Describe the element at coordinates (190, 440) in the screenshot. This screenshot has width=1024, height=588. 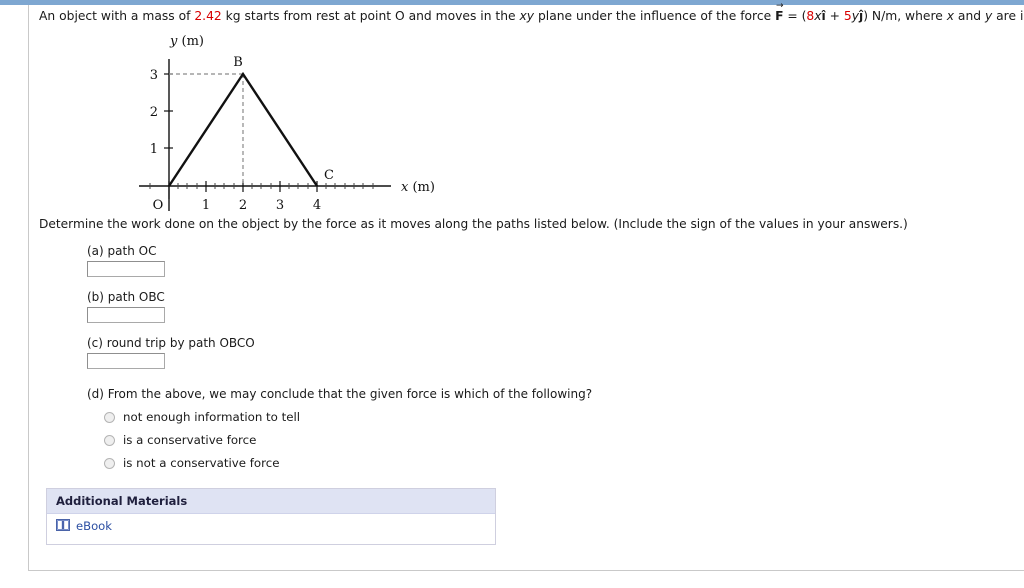
I see `radio-option-label: is a conservative force` at that location.